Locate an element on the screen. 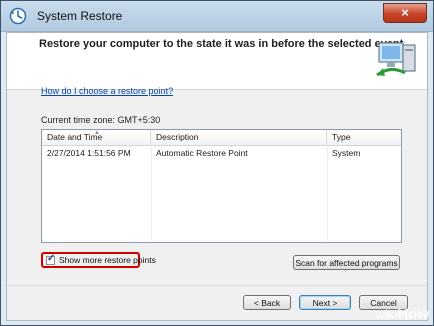 This screenshot has height=326, width=434. sort-arrow-icon: ▲ is located at coordinates (97, 133).